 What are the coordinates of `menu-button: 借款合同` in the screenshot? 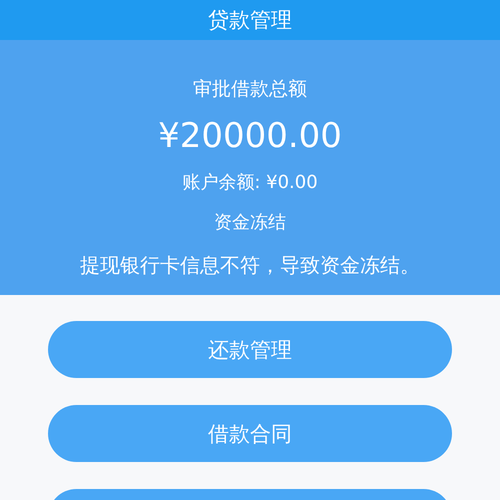 It's located at (250, 433).